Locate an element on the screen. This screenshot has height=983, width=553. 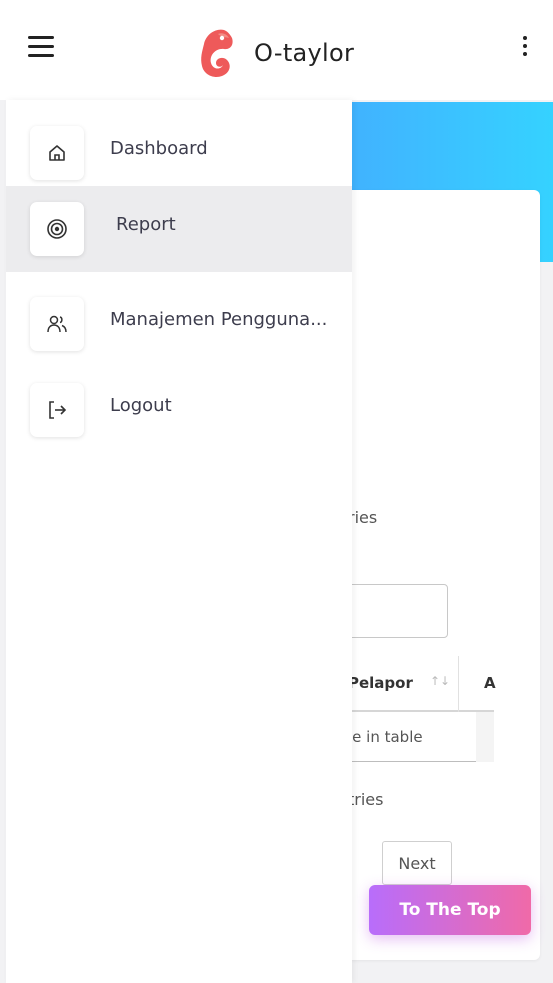
column-header-pelapor: Pelapor is located at coordinates (380, 683).